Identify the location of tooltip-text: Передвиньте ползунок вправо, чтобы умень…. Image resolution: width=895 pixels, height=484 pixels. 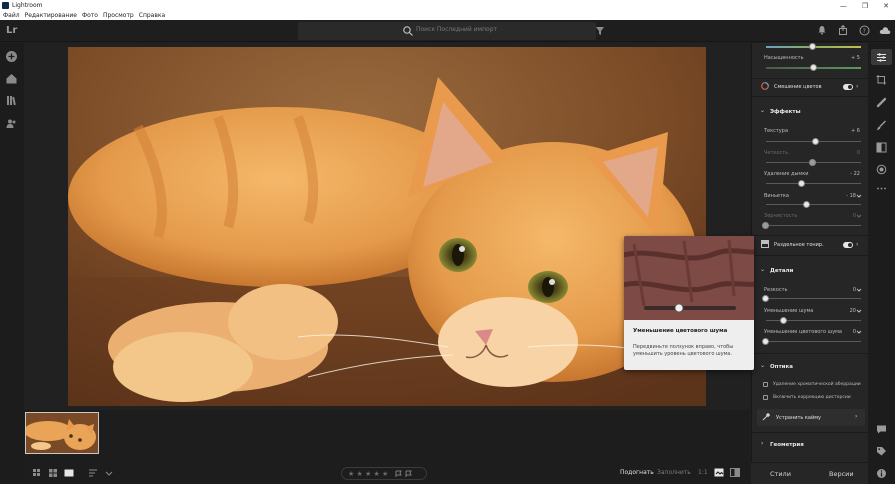
(683, 350).